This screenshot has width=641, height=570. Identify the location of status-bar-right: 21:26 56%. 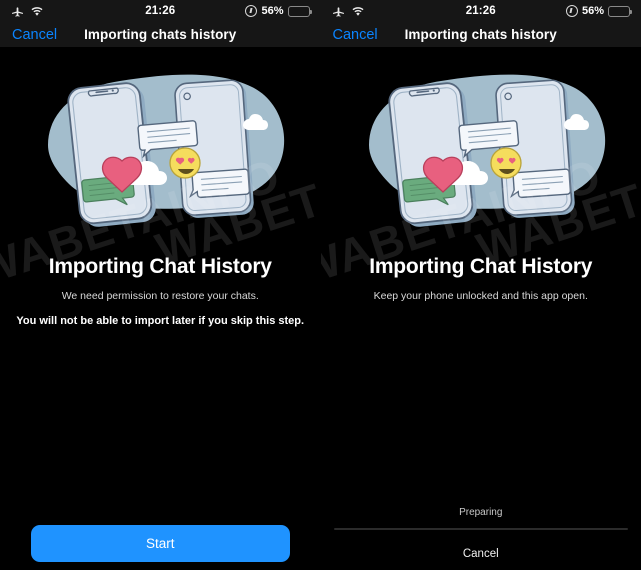
(480, 11).